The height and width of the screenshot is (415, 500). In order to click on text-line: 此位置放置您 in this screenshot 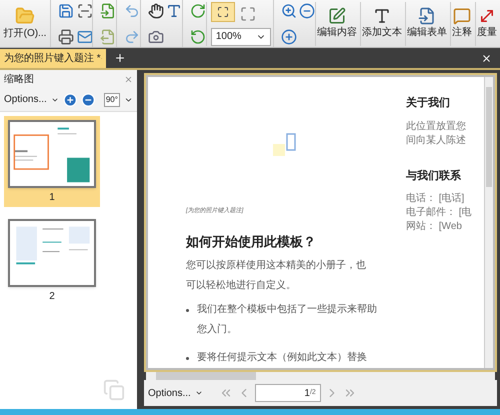, I will do `click(436, 127)`.